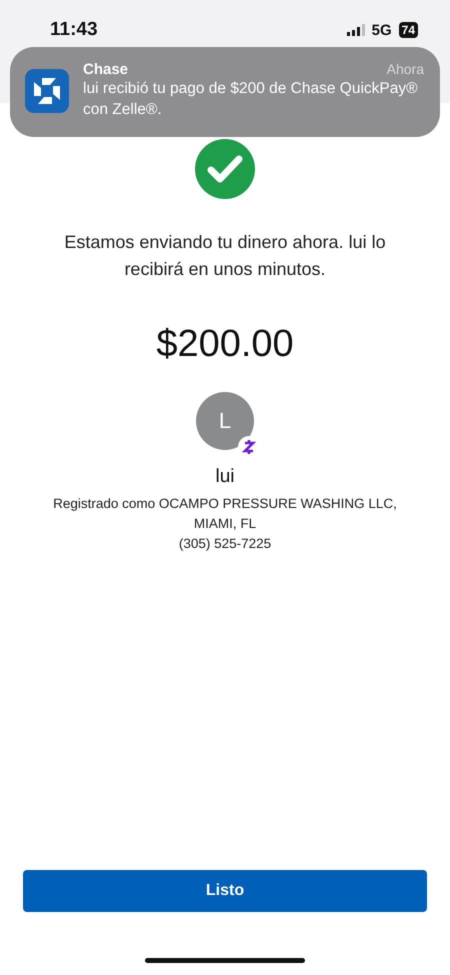 This screenshot has height=975, width=450. What do you see at coordinates (225, 169) in the screenshot?
I see `checkmark-icon` at bounding box center [225, 169].